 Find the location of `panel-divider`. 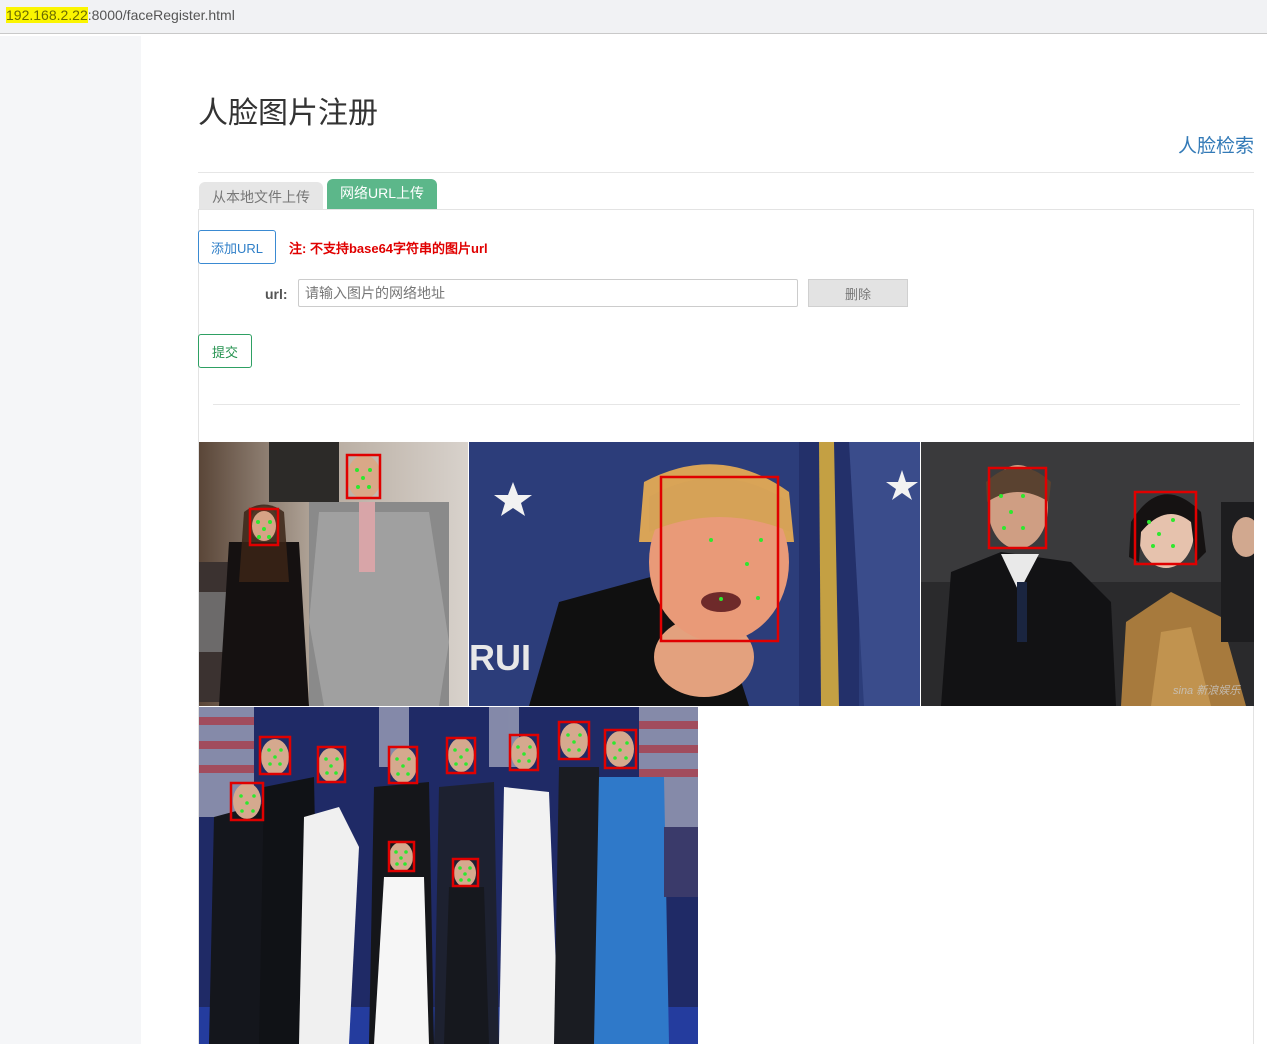

panel-divider is located at coordinates (726, 404).